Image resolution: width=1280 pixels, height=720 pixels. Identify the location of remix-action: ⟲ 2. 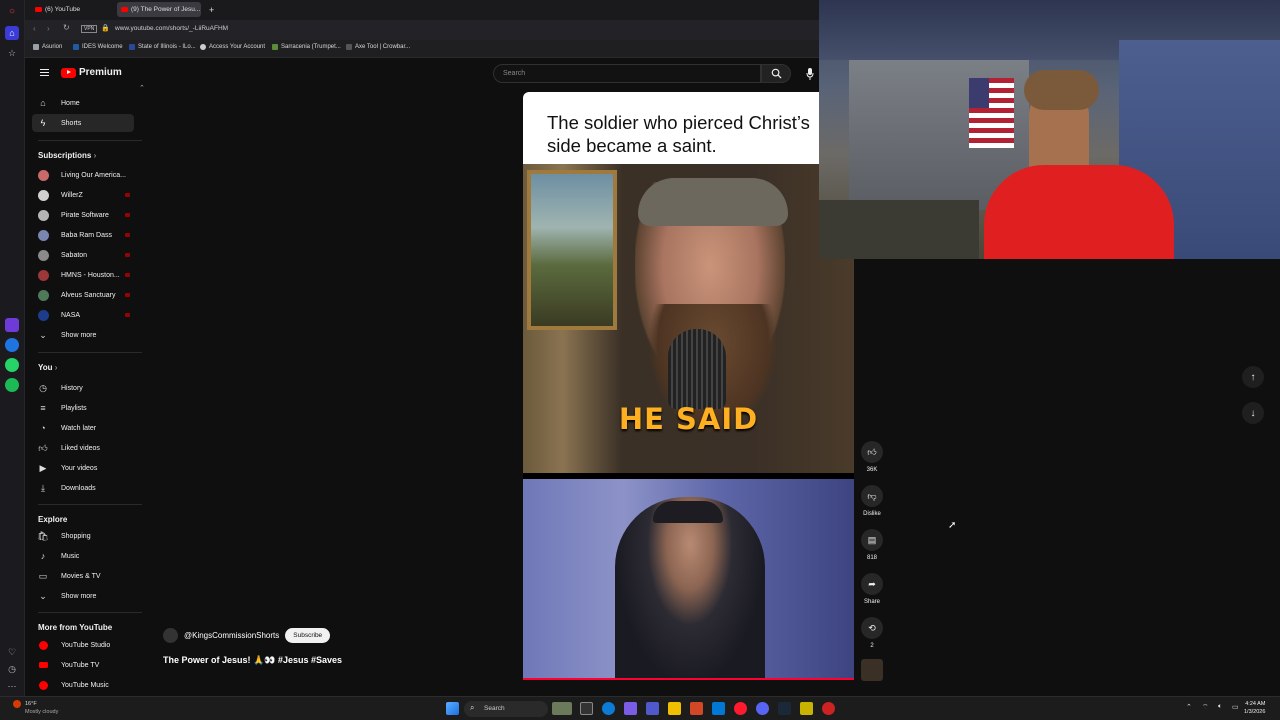
(872, 633).